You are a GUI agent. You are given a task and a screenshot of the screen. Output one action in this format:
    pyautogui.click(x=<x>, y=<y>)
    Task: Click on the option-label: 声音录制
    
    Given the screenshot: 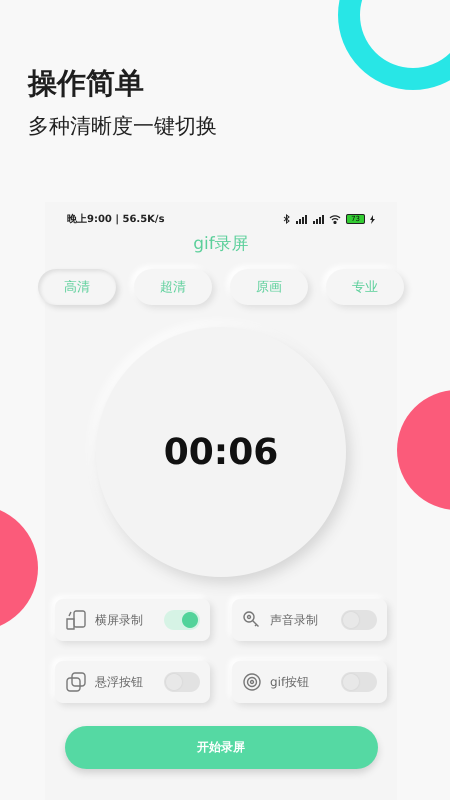 What is the action you would take?
    pyautogui.click(x=294, y=620)
    